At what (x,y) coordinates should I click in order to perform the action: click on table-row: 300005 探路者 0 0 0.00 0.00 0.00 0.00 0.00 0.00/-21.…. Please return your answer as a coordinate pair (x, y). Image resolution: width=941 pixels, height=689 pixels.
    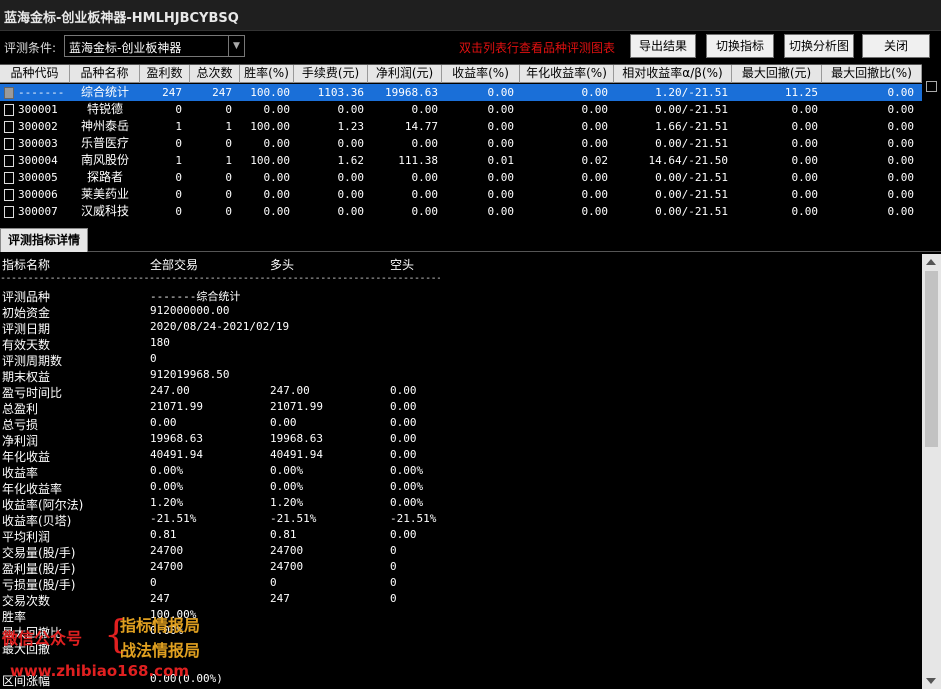
    Looking at the image, I should click on (461, 177).